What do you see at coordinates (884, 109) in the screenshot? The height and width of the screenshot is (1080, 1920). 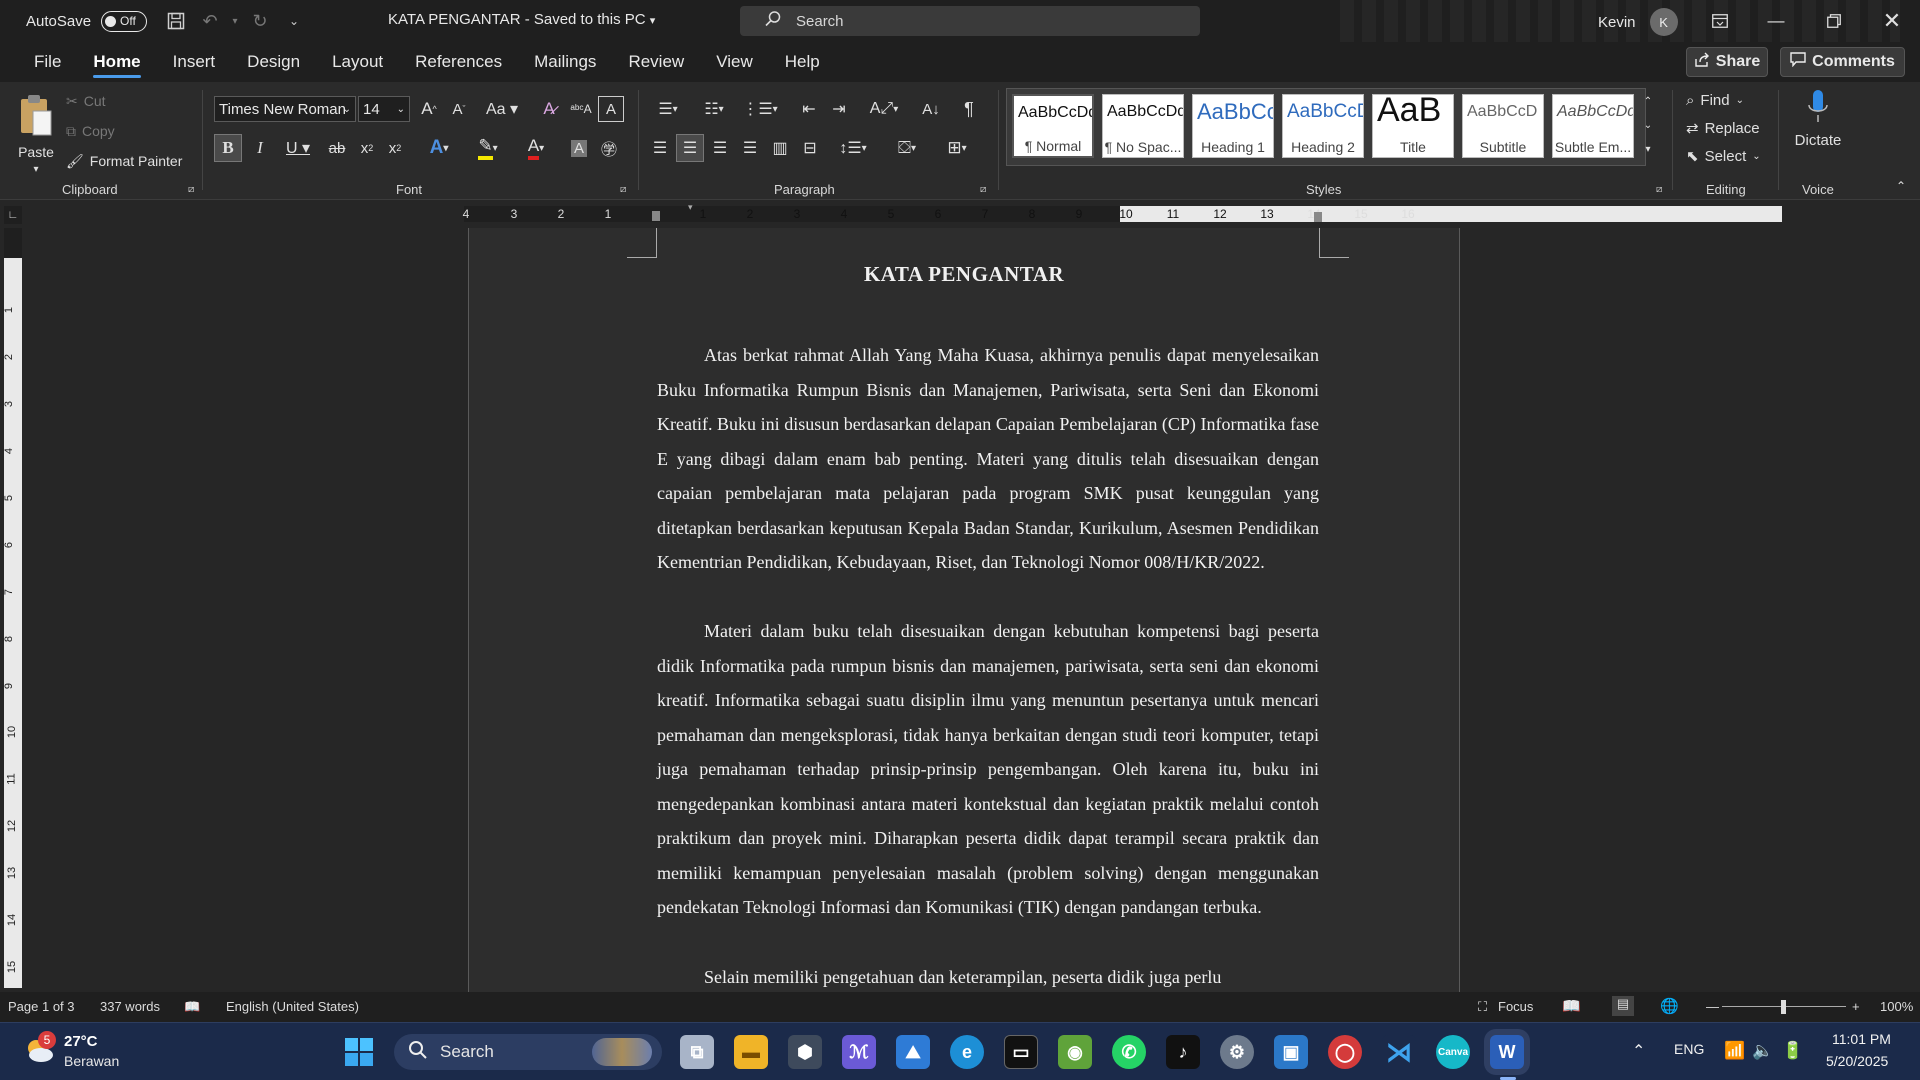 I see `text-direction-icon: A⤢ ▾` at bounding box center [884, 109].